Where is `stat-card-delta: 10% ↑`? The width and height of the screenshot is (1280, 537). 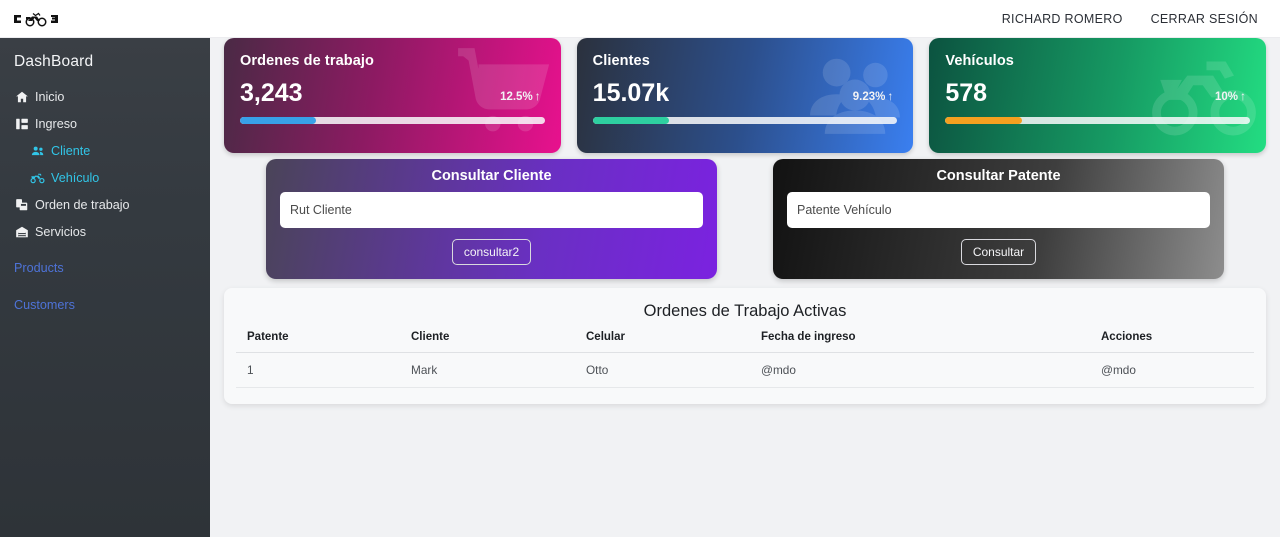 stat-card-delta: 10% ↑ is located at coordinates (1230, 97).